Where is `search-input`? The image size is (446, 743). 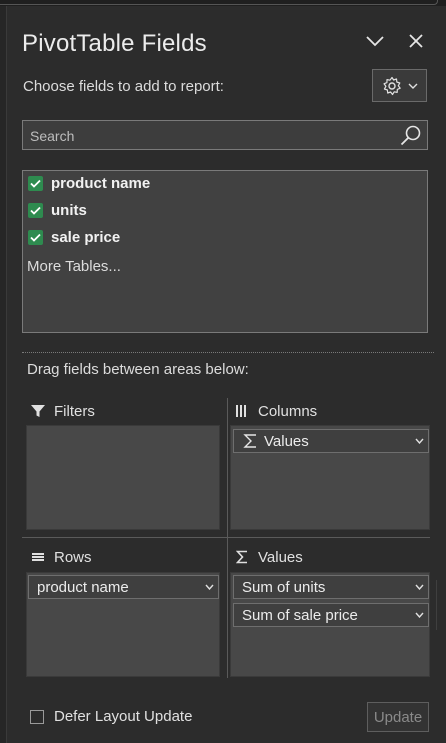 search-input is located at coordinates (212, 136).